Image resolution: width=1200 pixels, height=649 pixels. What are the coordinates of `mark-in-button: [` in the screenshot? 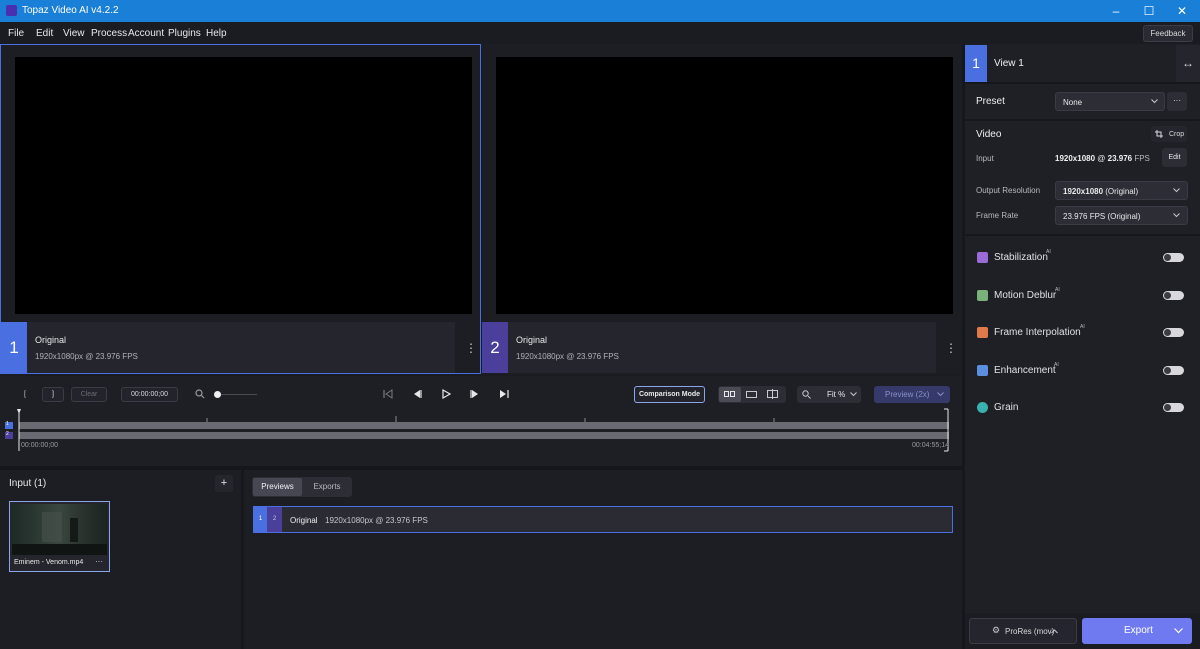 It's located at (25, 394).